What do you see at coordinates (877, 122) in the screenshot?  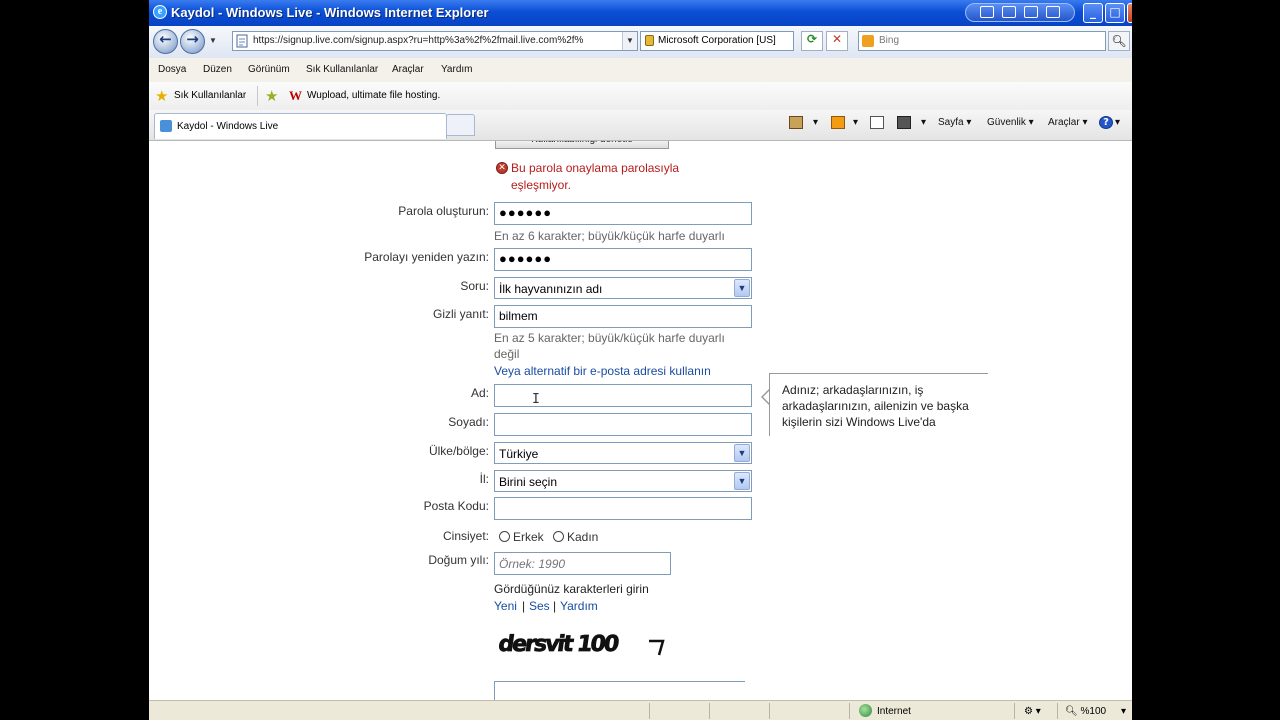 I see `read-mail-icon` at bounding box center [877, 122].